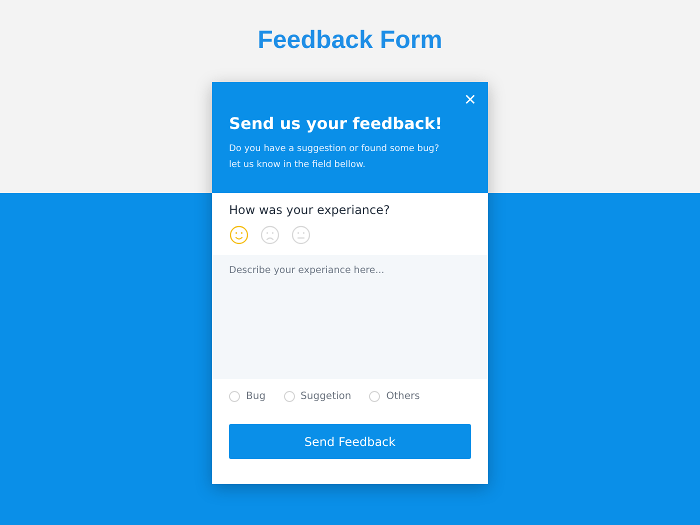  What do you see at coordinates (301, 235) in the screenshot?
I see `neutral-face-icon` at bounding box center [301, 235].